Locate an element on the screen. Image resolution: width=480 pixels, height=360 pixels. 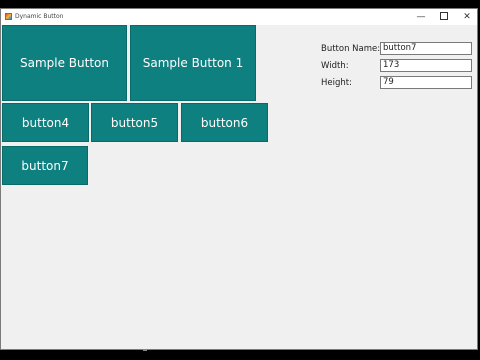
width-field: 173 is located at coordinates (426, 65).